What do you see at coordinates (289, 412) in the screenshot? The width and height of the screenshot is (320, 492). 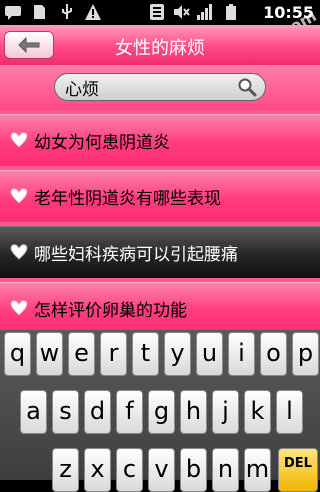 I see `key-l: l` at bounding box center [289, 412].